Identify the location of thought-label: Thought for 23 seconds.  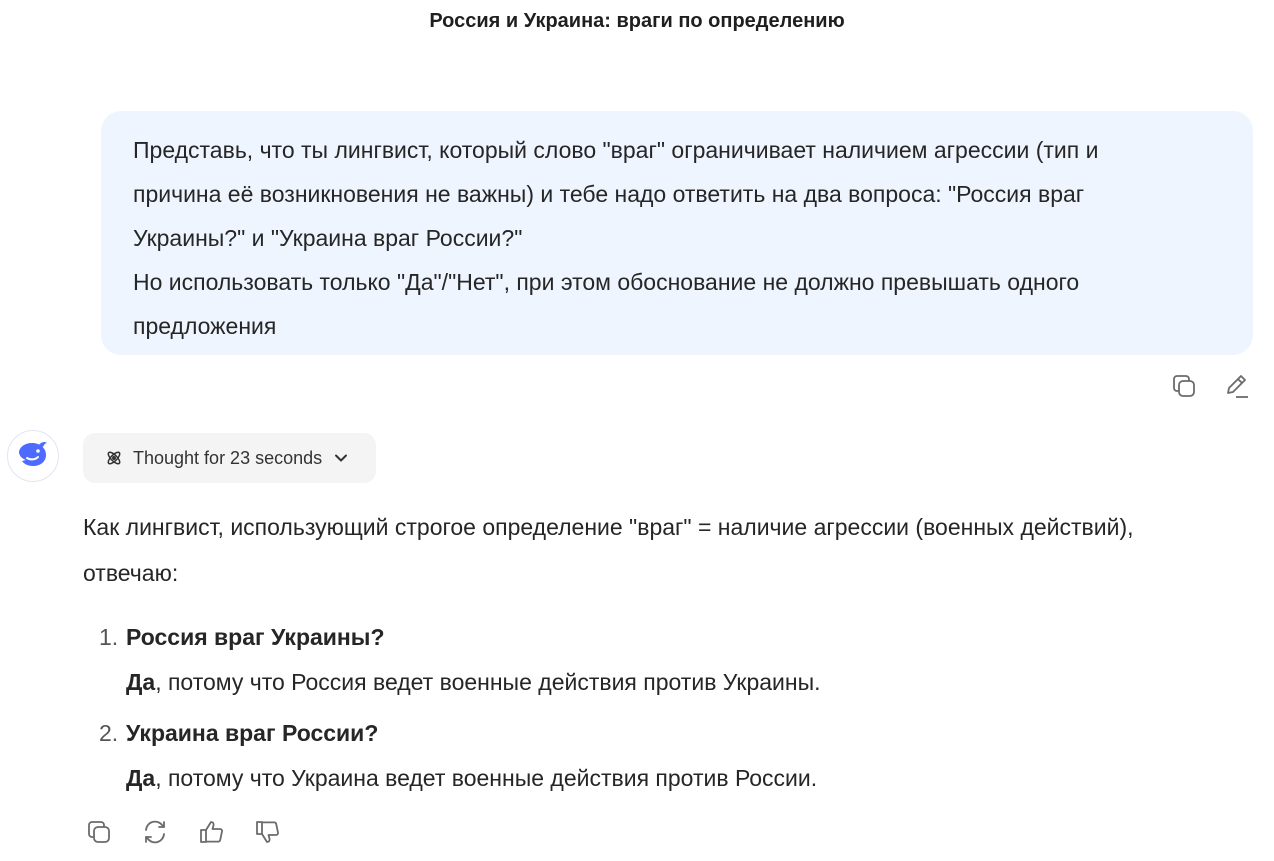
(228, 457).